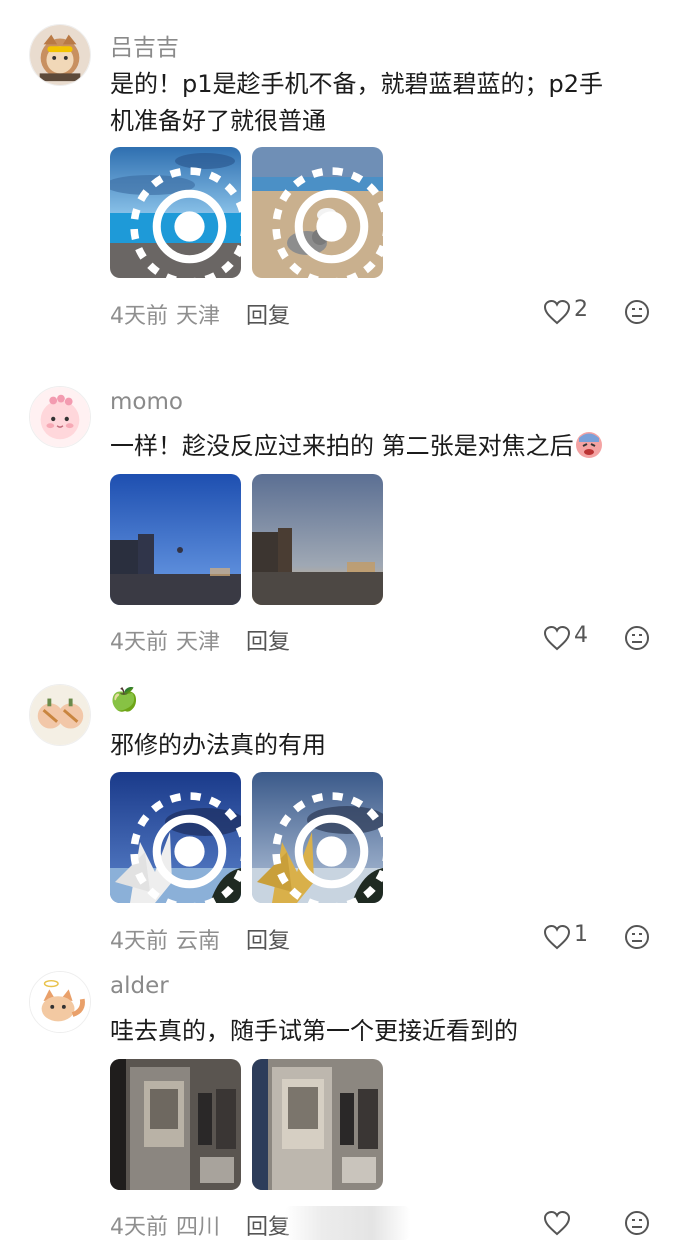 This screenshot has width=690, height=1244. I want to click on like-button, so click(578, 1223).